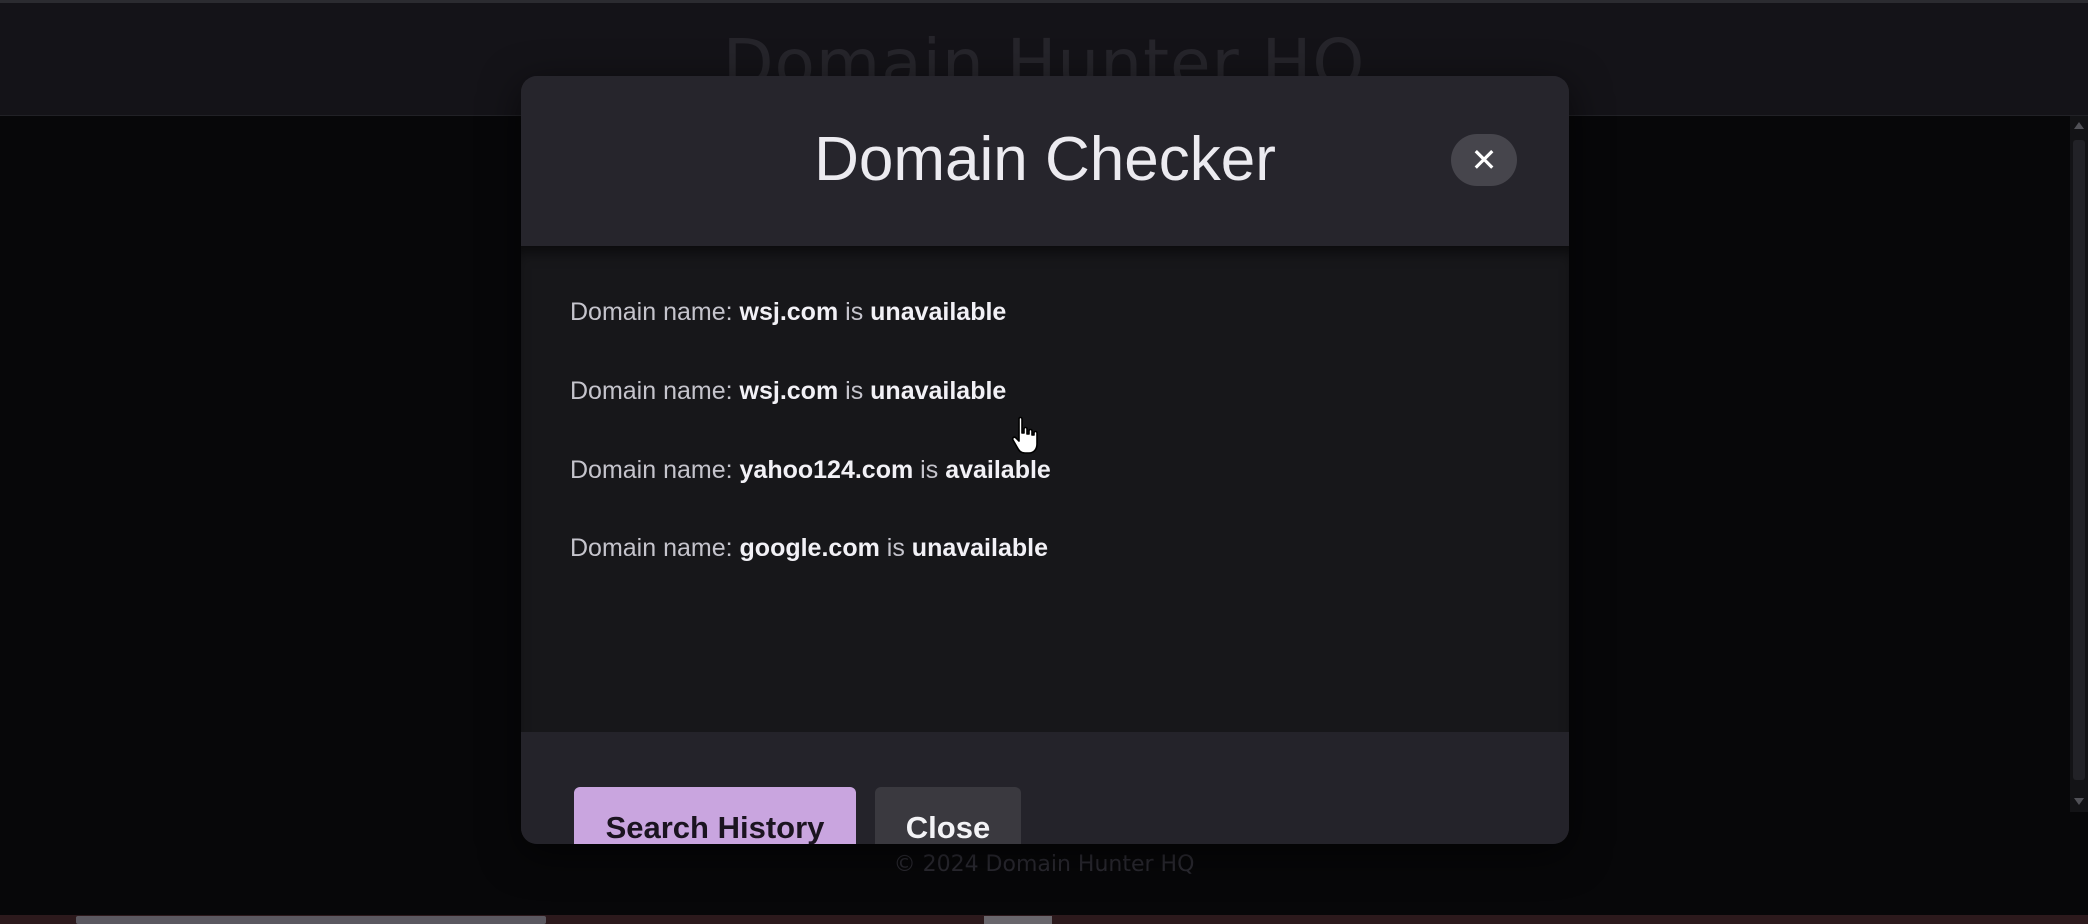 The height and width of the screenshot is (924, 2088). I want to click on close-icon: ✕, so click(1484, 160).